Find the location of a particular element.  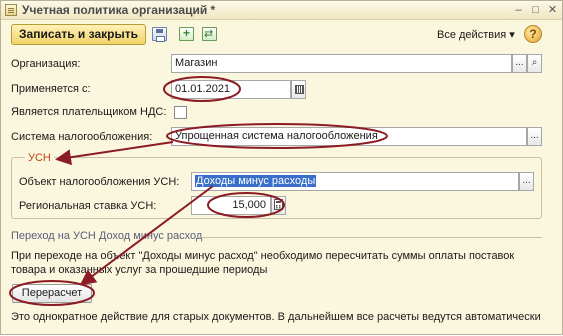

all-actions-label: Все действия is located at coordinates (472, 35).